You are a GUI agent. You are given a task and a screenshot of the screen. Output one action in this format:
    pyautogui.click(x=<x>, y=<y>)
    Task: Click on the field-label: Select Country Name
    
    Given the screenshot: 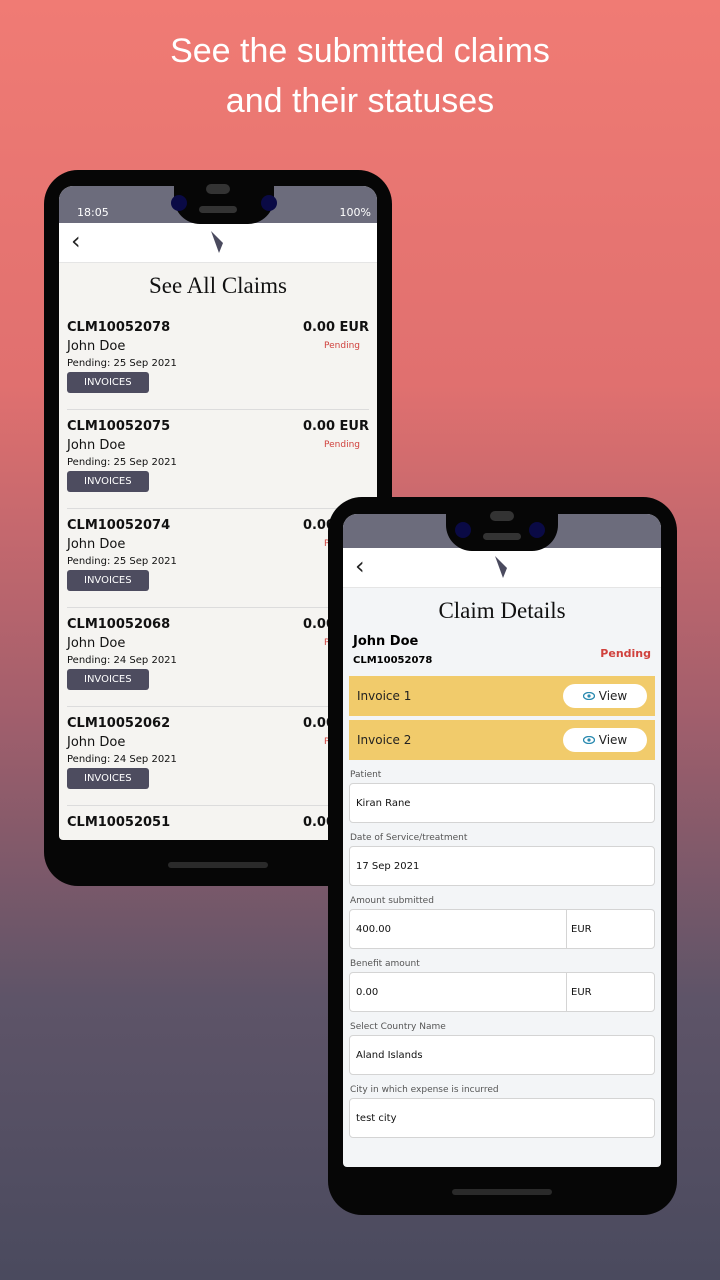 What is the action you would take?
    pyautogui.click(x=398, y=1027)
    